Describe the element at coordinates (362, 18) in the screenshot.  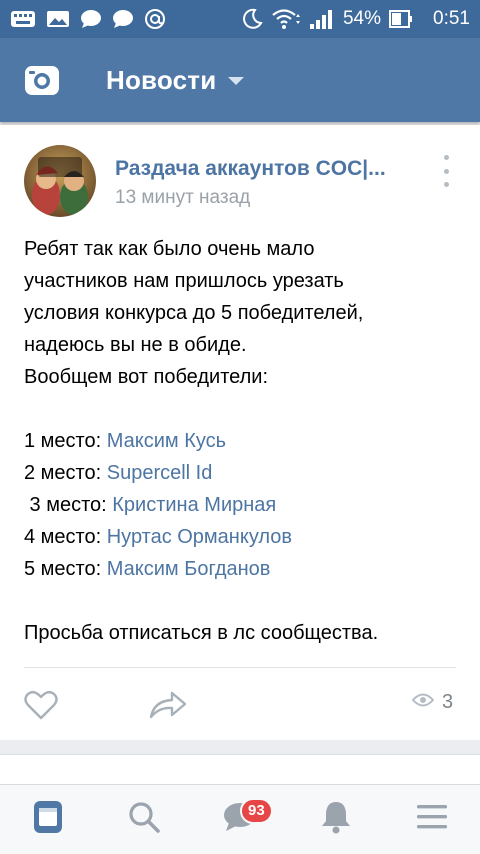
I see `battery-percent: 54%` at that location.